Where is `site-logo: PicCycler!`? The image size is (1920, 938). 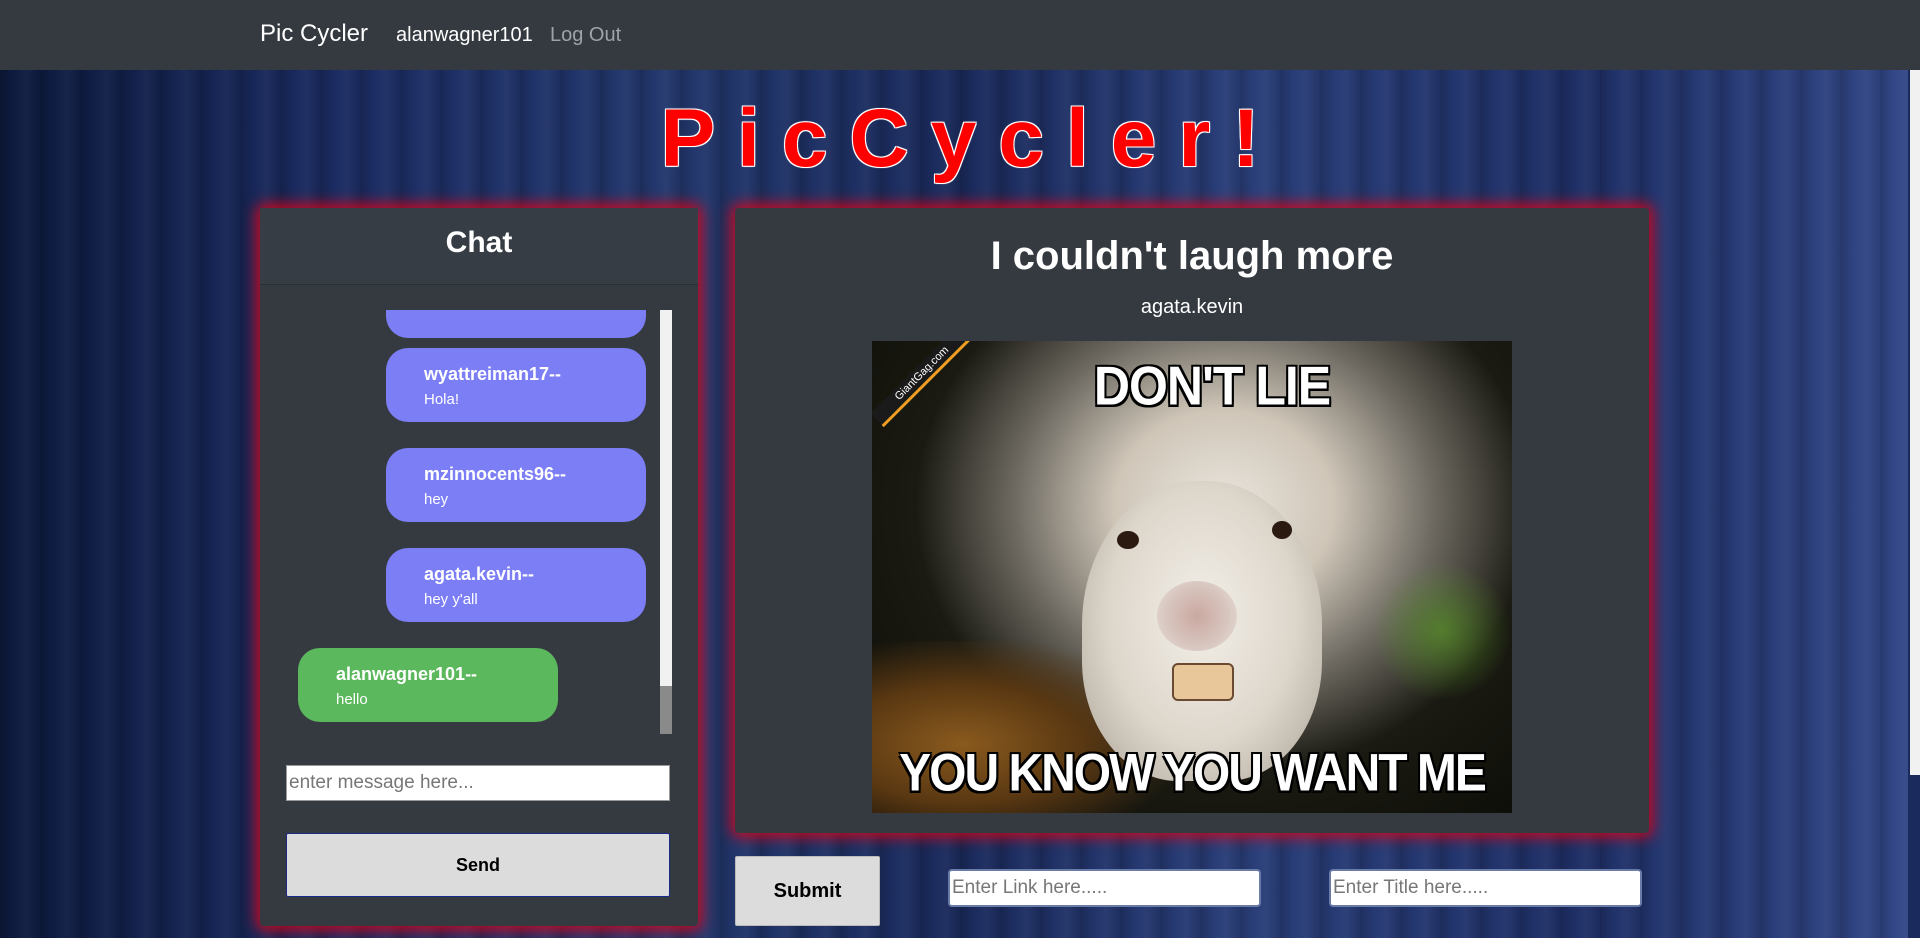 site-logo: PicCycler! is located at coordinates (960, 139).